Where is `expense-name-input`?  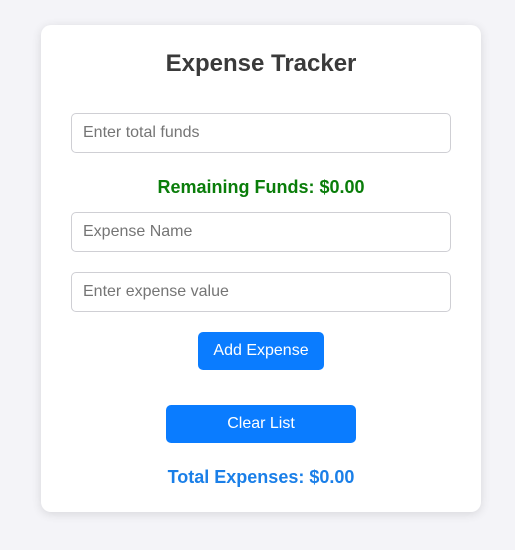
expense-name-input is located at coordinates (261, 232).